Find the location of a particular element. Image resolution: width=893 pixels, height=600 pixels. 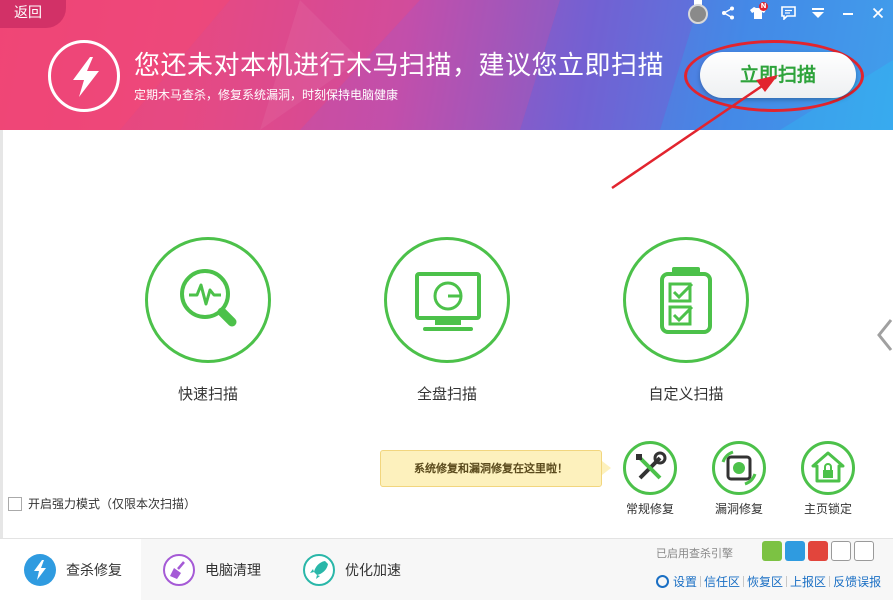

lightning-bolt-icon is located at coordinates (86, 77).